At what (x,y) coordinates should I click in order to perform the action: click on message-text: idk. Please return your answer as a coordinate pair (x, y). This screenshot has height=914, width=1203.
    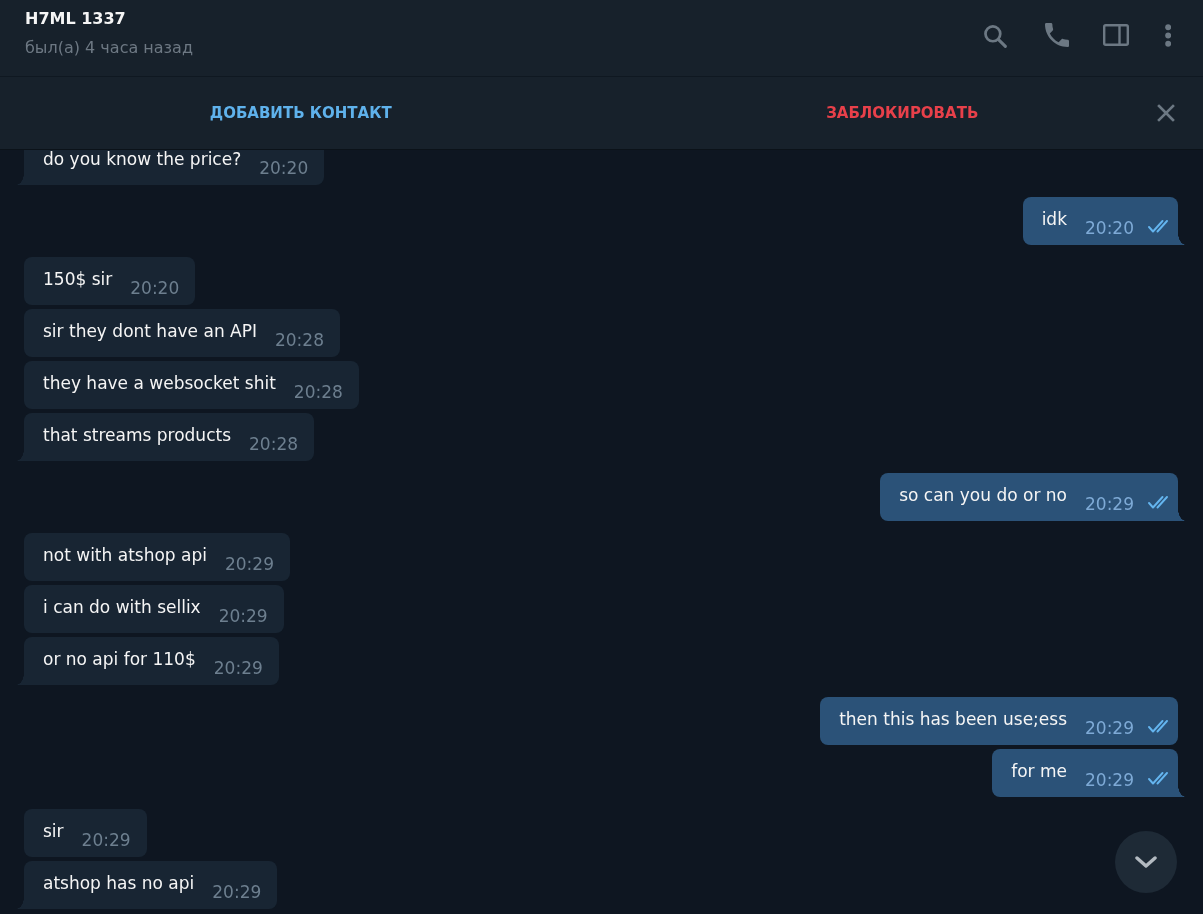
    Looking at the image, I should click on (1054, 219).